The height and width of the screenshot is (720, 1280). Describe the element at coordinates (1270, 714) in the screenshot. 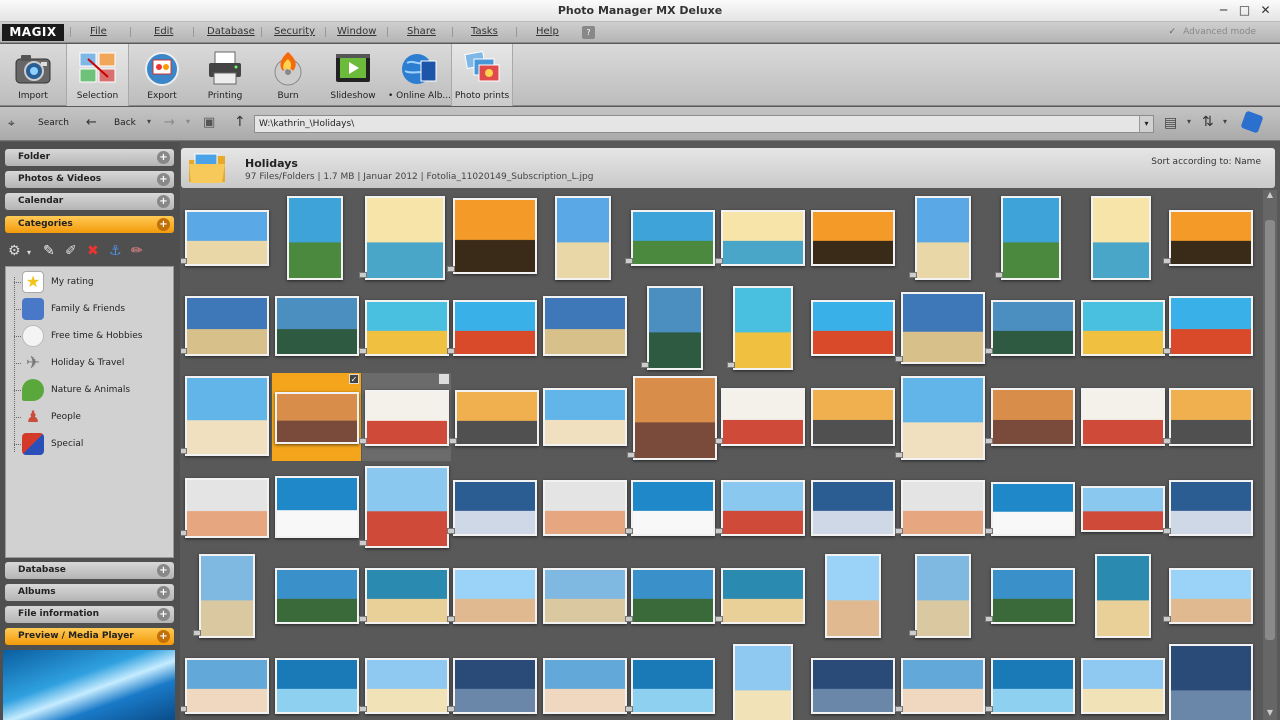

I see `scroll-down-icon: ▼` at that location.